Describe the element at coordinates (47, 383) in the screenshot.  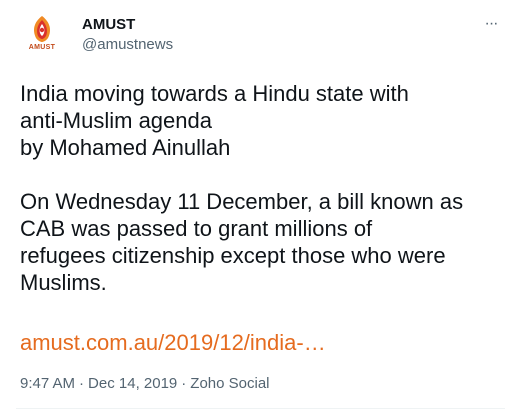
I see `tweet-time: 9:47 AM` at that location.